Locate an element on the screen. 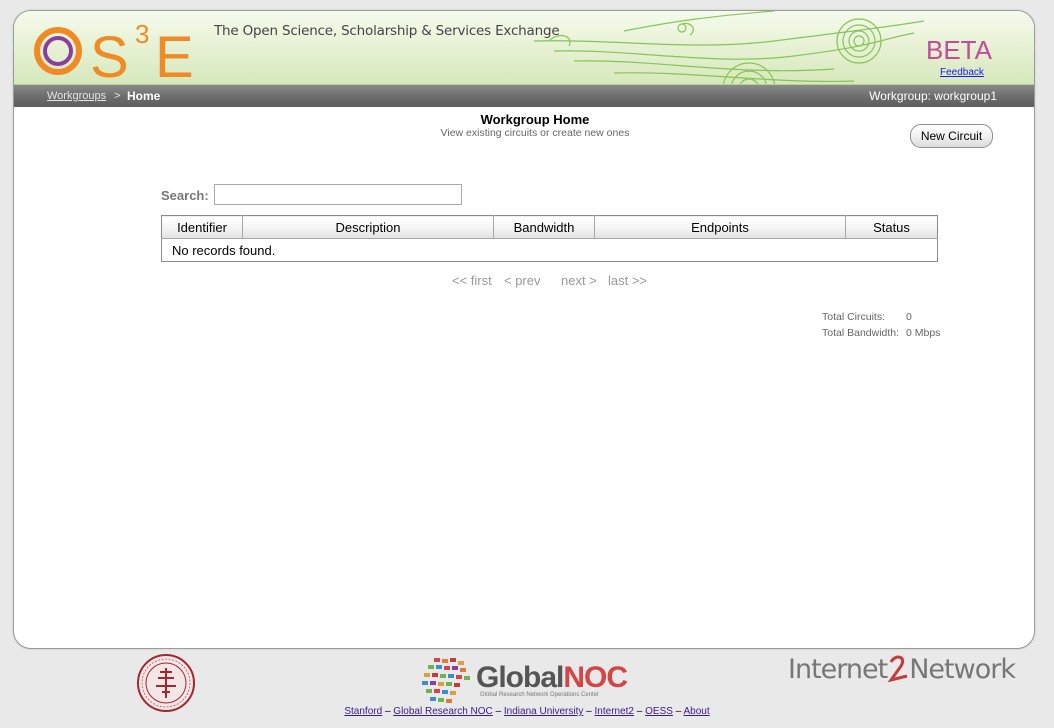 The image size is (1054, 728). footer-link-internet2: Internet2 is located at coordinates (614, 711).